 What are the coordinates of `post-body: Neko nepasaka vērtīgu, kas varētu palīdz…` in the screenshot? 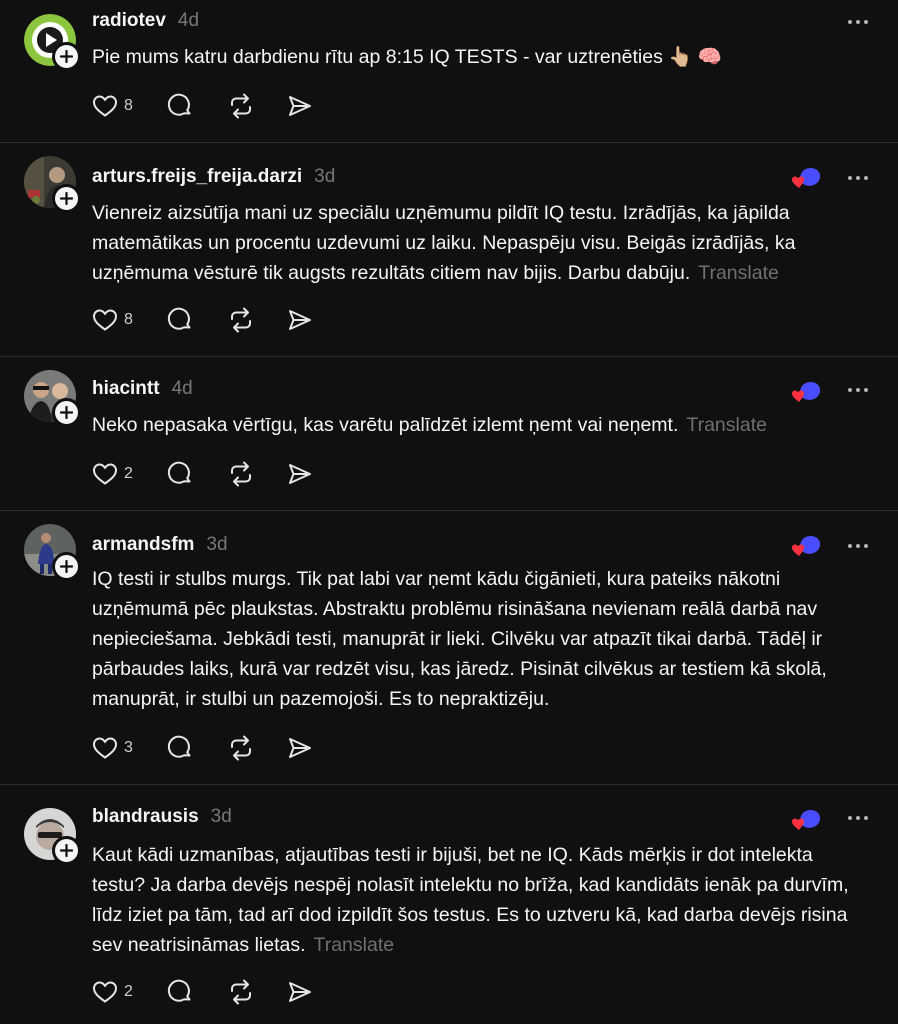 It's located at (385, 425).